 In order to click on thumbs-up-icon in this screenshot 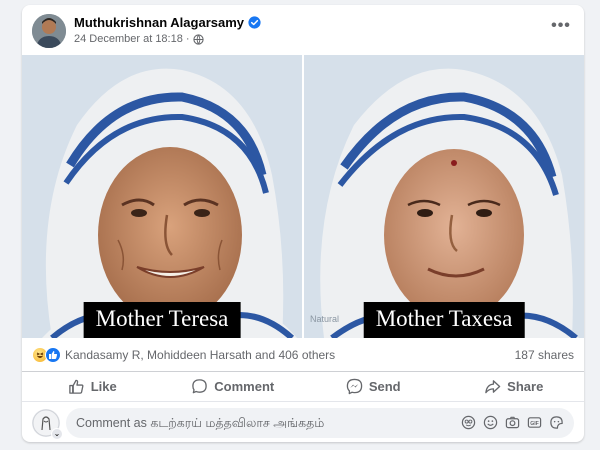, I will do `click(76, 386)`.